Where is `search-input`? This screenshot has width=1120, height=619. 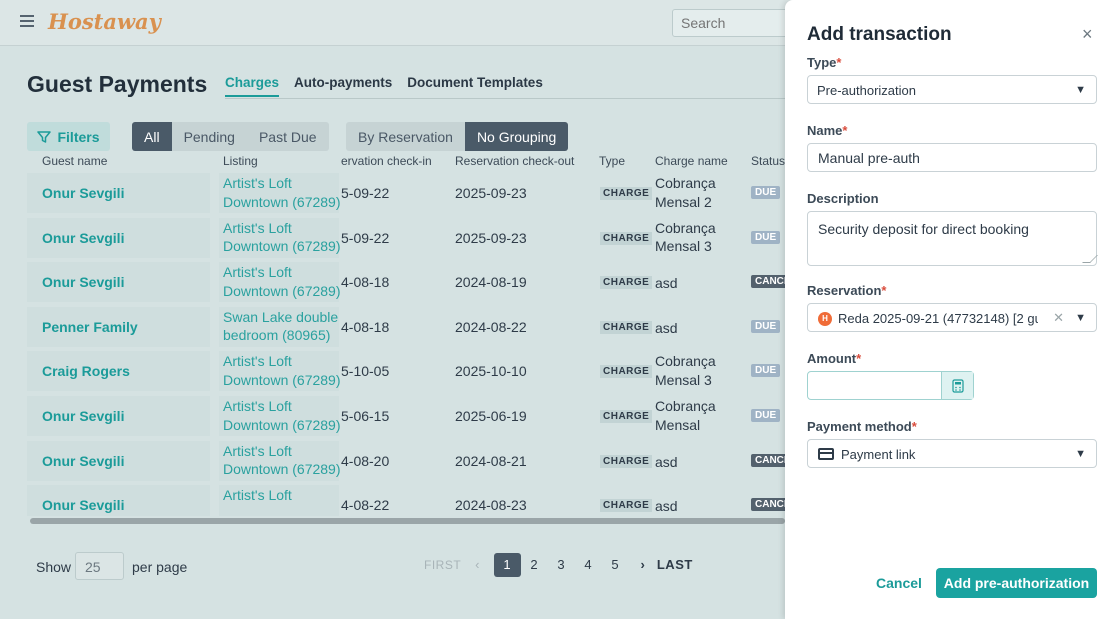 search-input is located at coordinates (737, 23).